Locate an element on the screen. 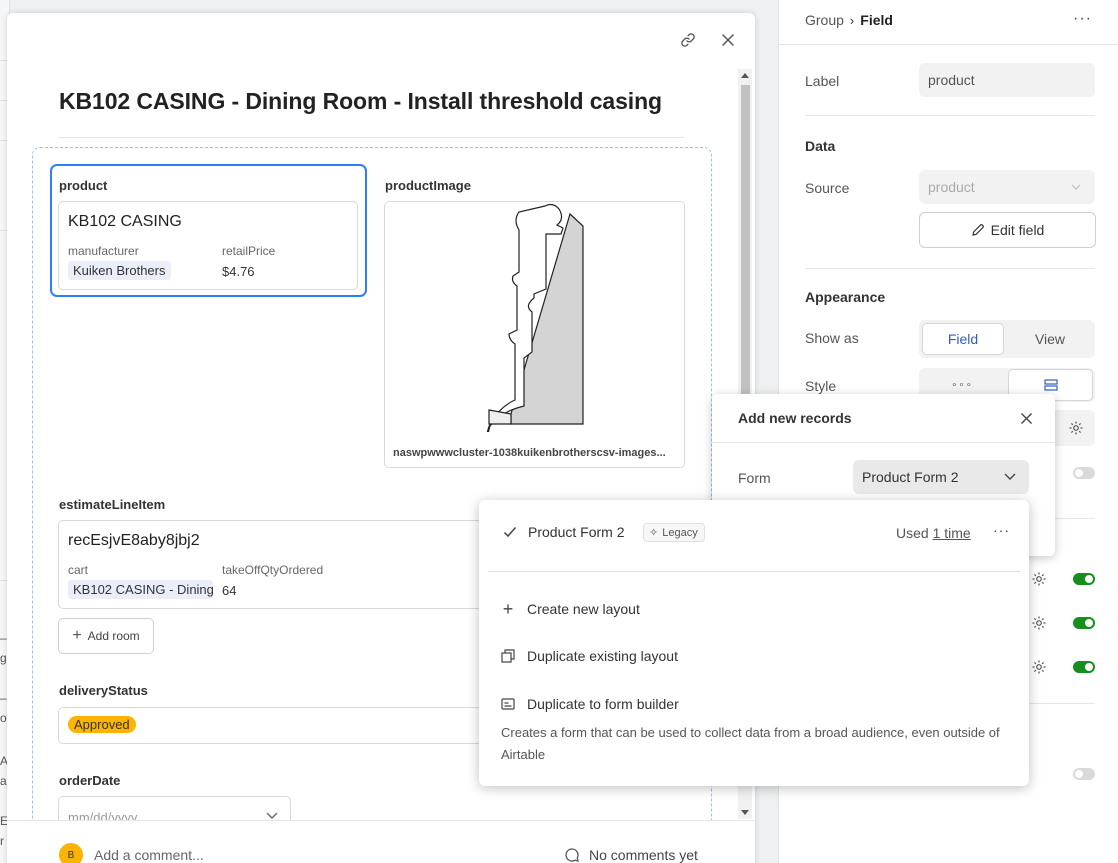 The height and width of the screenshot is (863, 1118). pencil-icon is located at coordinates (977, 230).